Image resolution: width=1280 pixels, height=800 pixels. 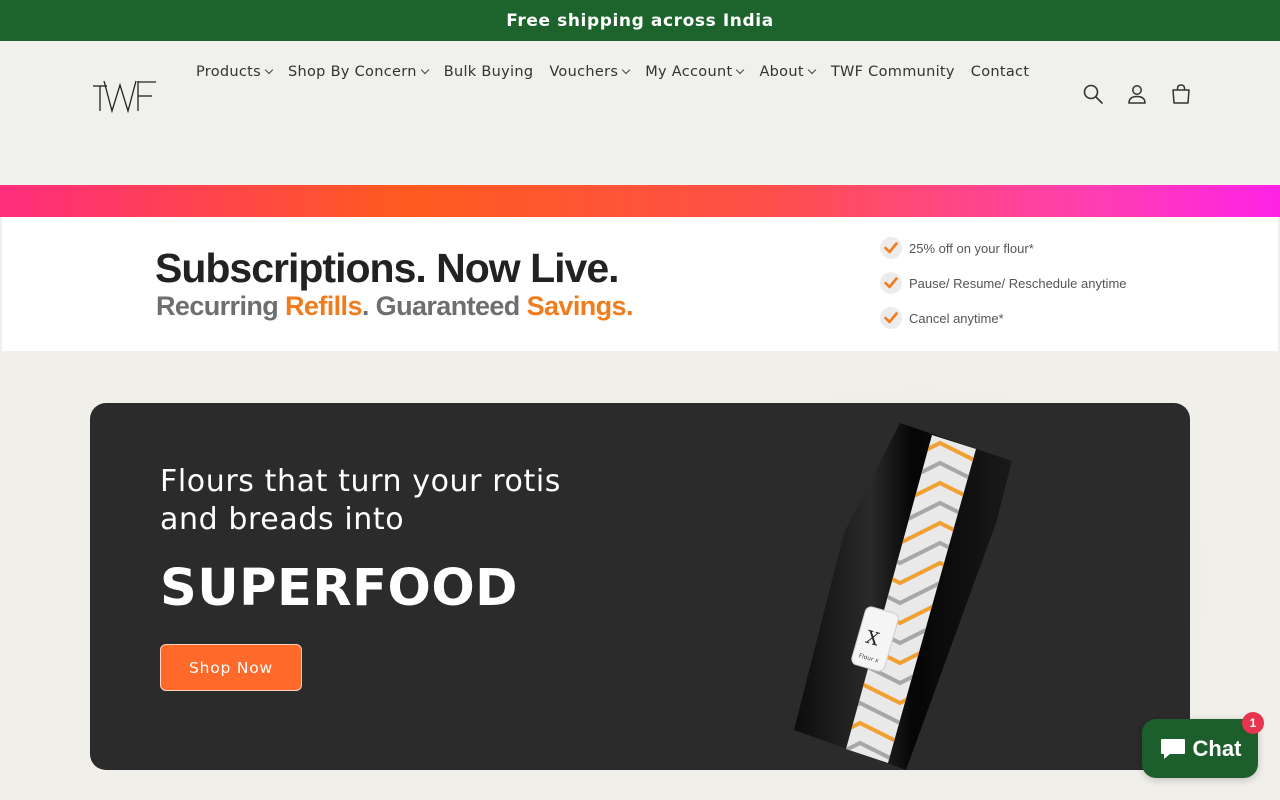 I want to click on nav-shop-by-concern: Shop By Concern, so click(x=358, y=72).